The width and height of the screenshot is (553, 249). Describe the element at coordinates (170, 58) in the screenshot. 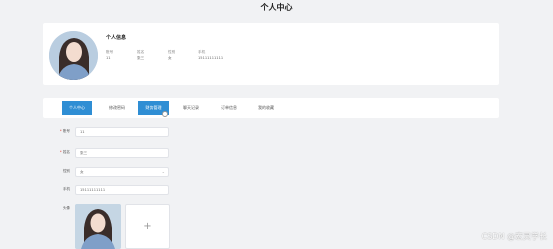

I see `info-gender-value: 女` at that location.